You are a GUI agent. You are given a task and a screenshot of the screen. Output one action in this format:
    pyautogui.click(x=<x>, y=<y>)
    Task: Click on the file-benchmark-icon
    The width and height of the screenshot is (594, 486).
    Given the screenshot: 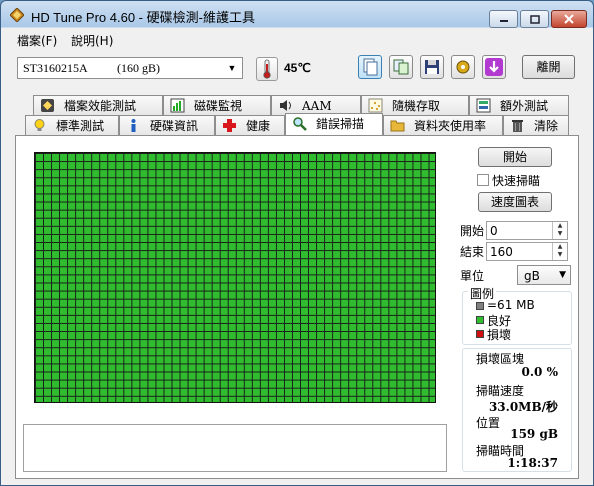 What is the action you would take?
    pyautogui.click(x=47, y=105)
    